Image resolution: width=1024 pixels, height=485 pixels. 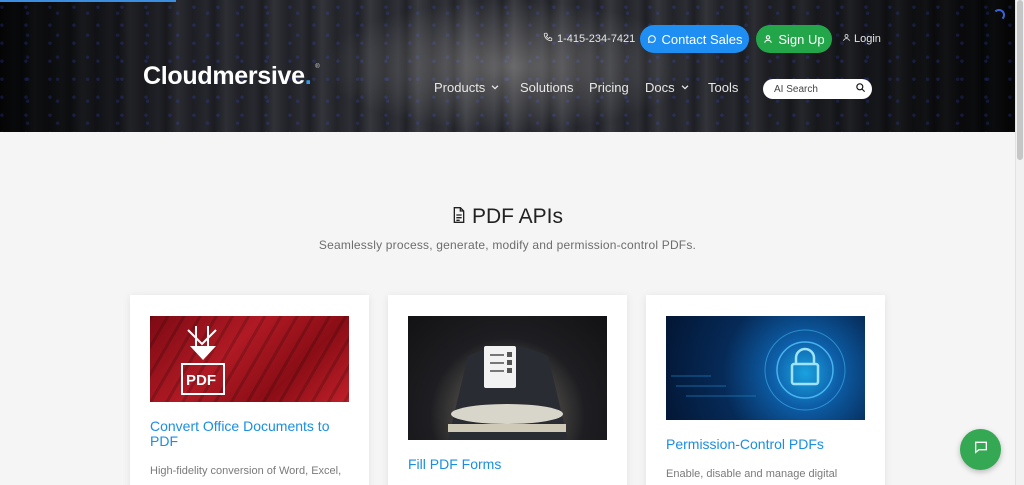 I want to click on nav-pricing: Pricing, so click(x=609, y=87).